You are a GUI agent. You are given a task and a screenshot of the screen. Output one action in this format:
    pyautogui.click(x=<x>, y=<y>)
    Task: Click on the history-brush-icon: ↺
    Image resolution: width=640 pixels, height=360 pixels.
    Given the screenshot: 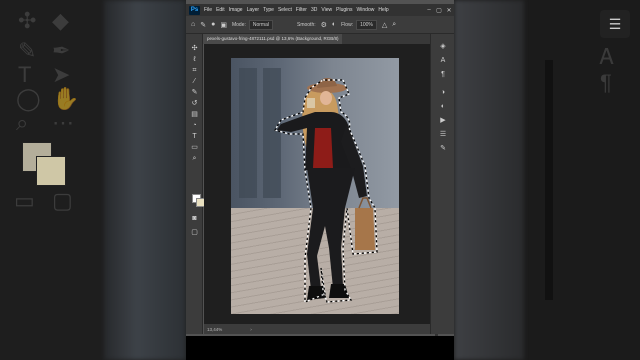 What is the action you would take?
    pyautogui.click(x=194, y=104)
    